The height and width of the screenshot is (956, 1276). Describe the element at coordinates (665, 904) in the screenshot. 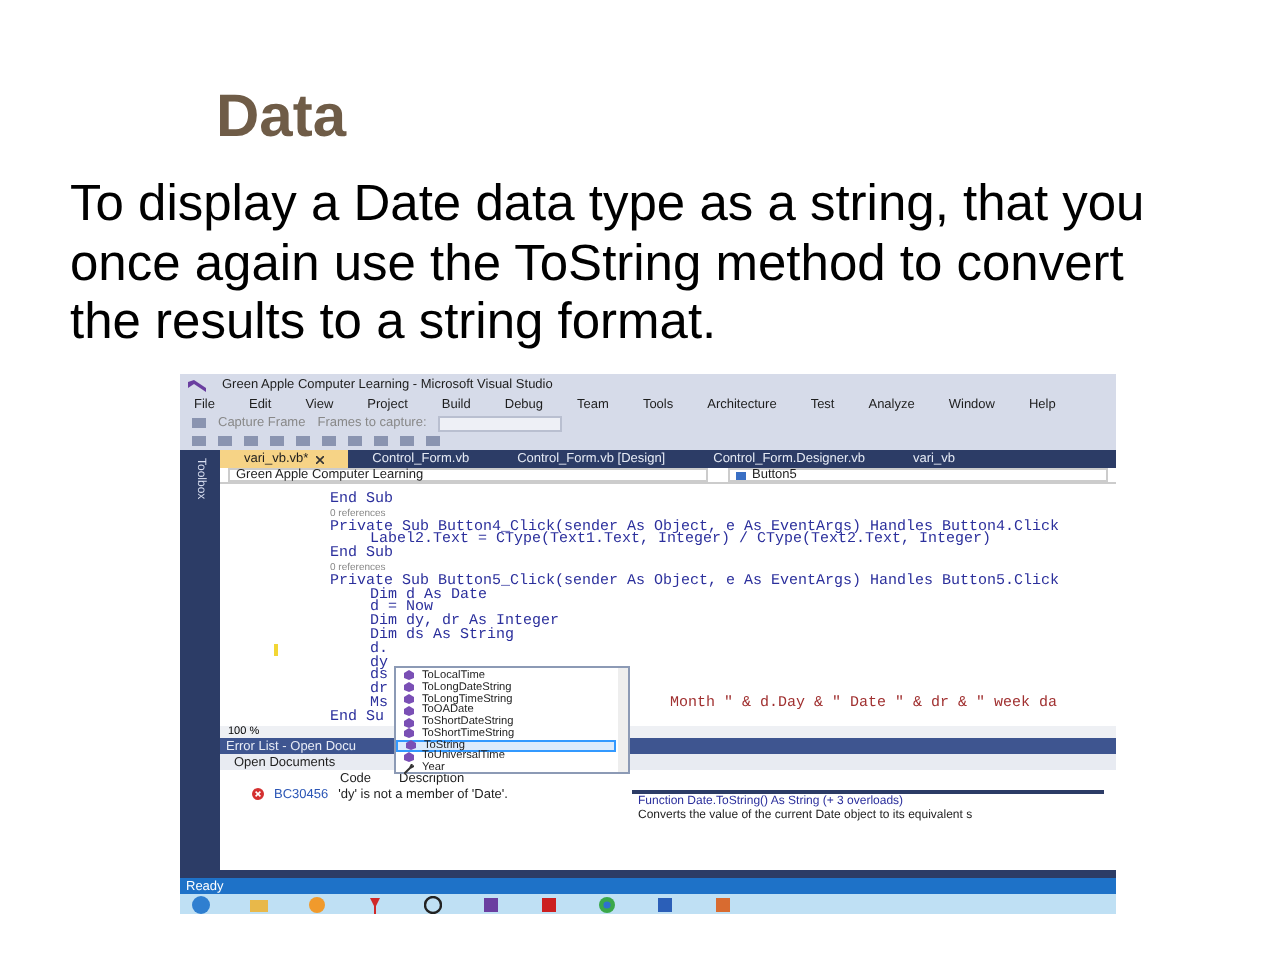

I see `word-processor-icon` at that location.